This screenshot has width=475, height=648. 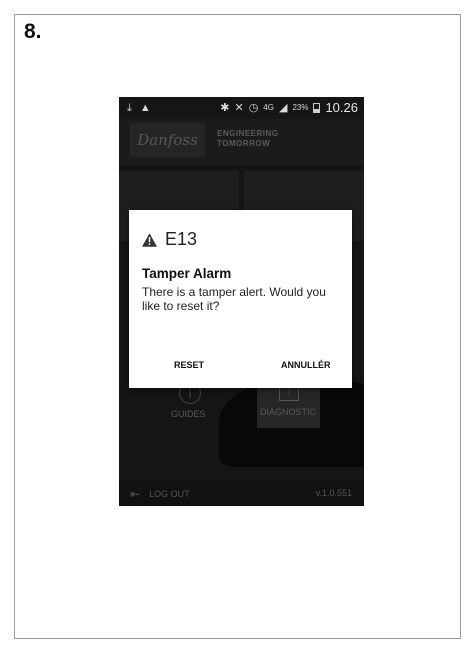 I want to click on logout-label: LOG OUT, so click(x=169, y=494).